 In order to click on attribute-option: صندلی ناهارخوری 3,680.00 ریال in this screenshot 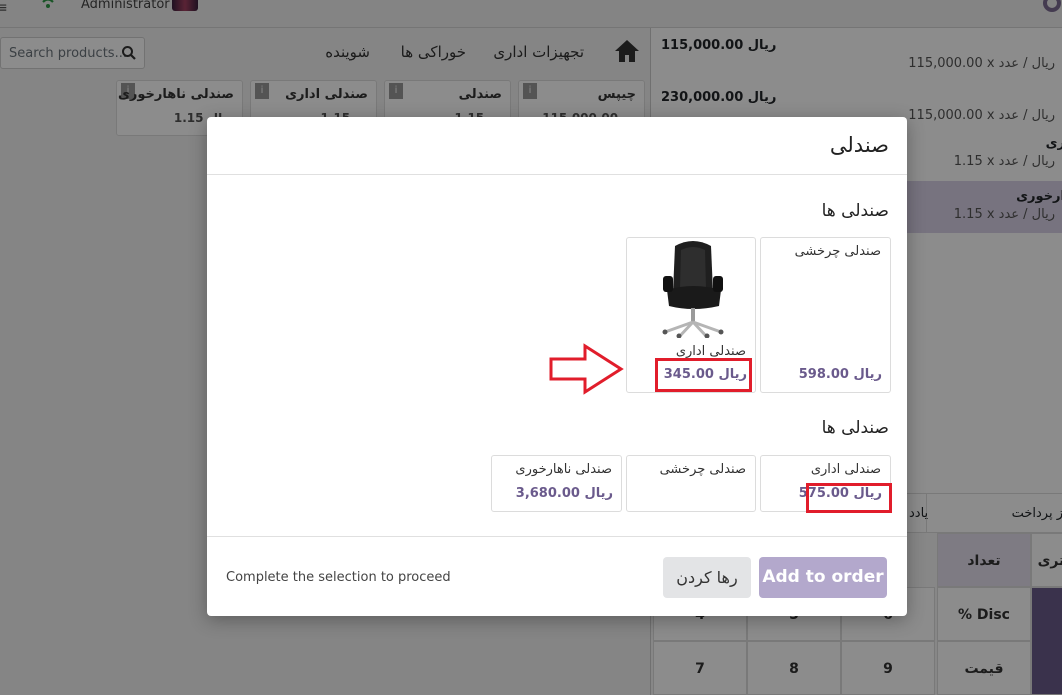, I will do `click(556, 483)`.